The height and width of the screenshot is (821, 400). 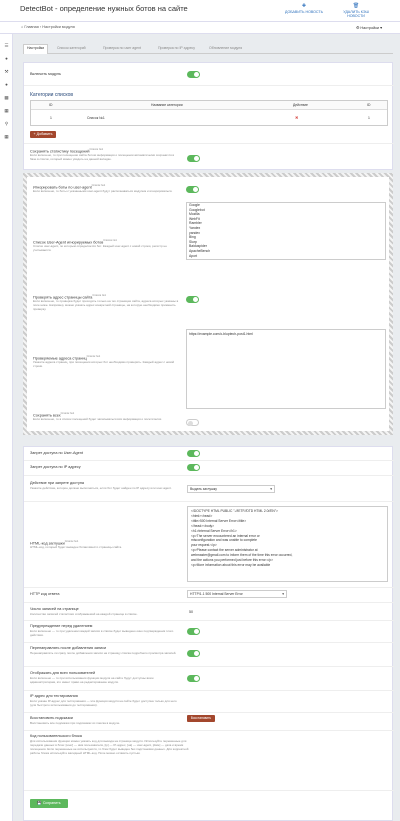 I want to click on test-ip-label: IP адрес для тестирования, so click(x=54, y=696).